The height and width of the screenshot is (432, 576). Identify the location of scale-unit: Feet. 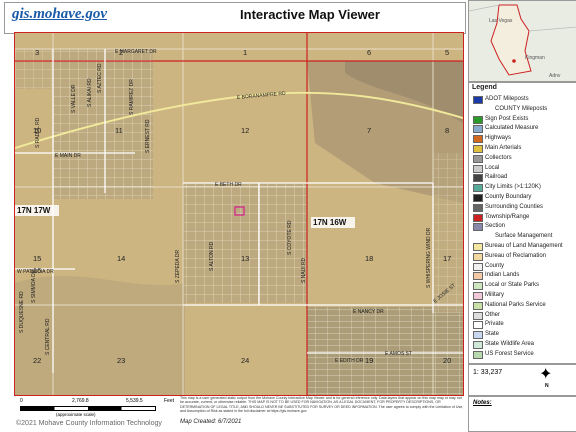
(169, 401).